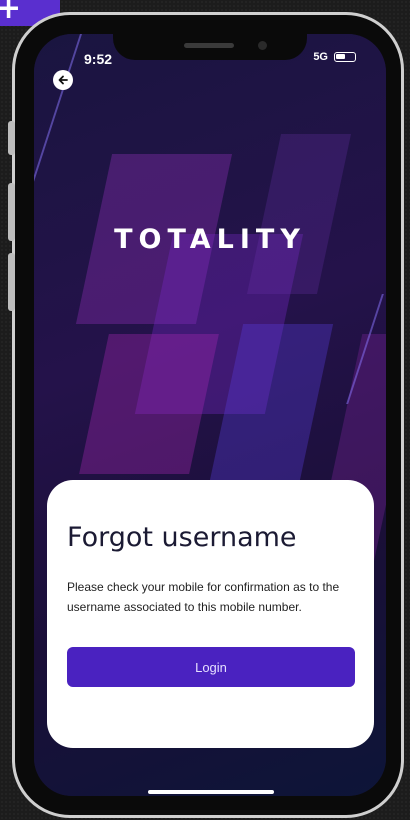 The image size is (410, 820). I want to click on status-indicators: 5G, so click(334, 57).